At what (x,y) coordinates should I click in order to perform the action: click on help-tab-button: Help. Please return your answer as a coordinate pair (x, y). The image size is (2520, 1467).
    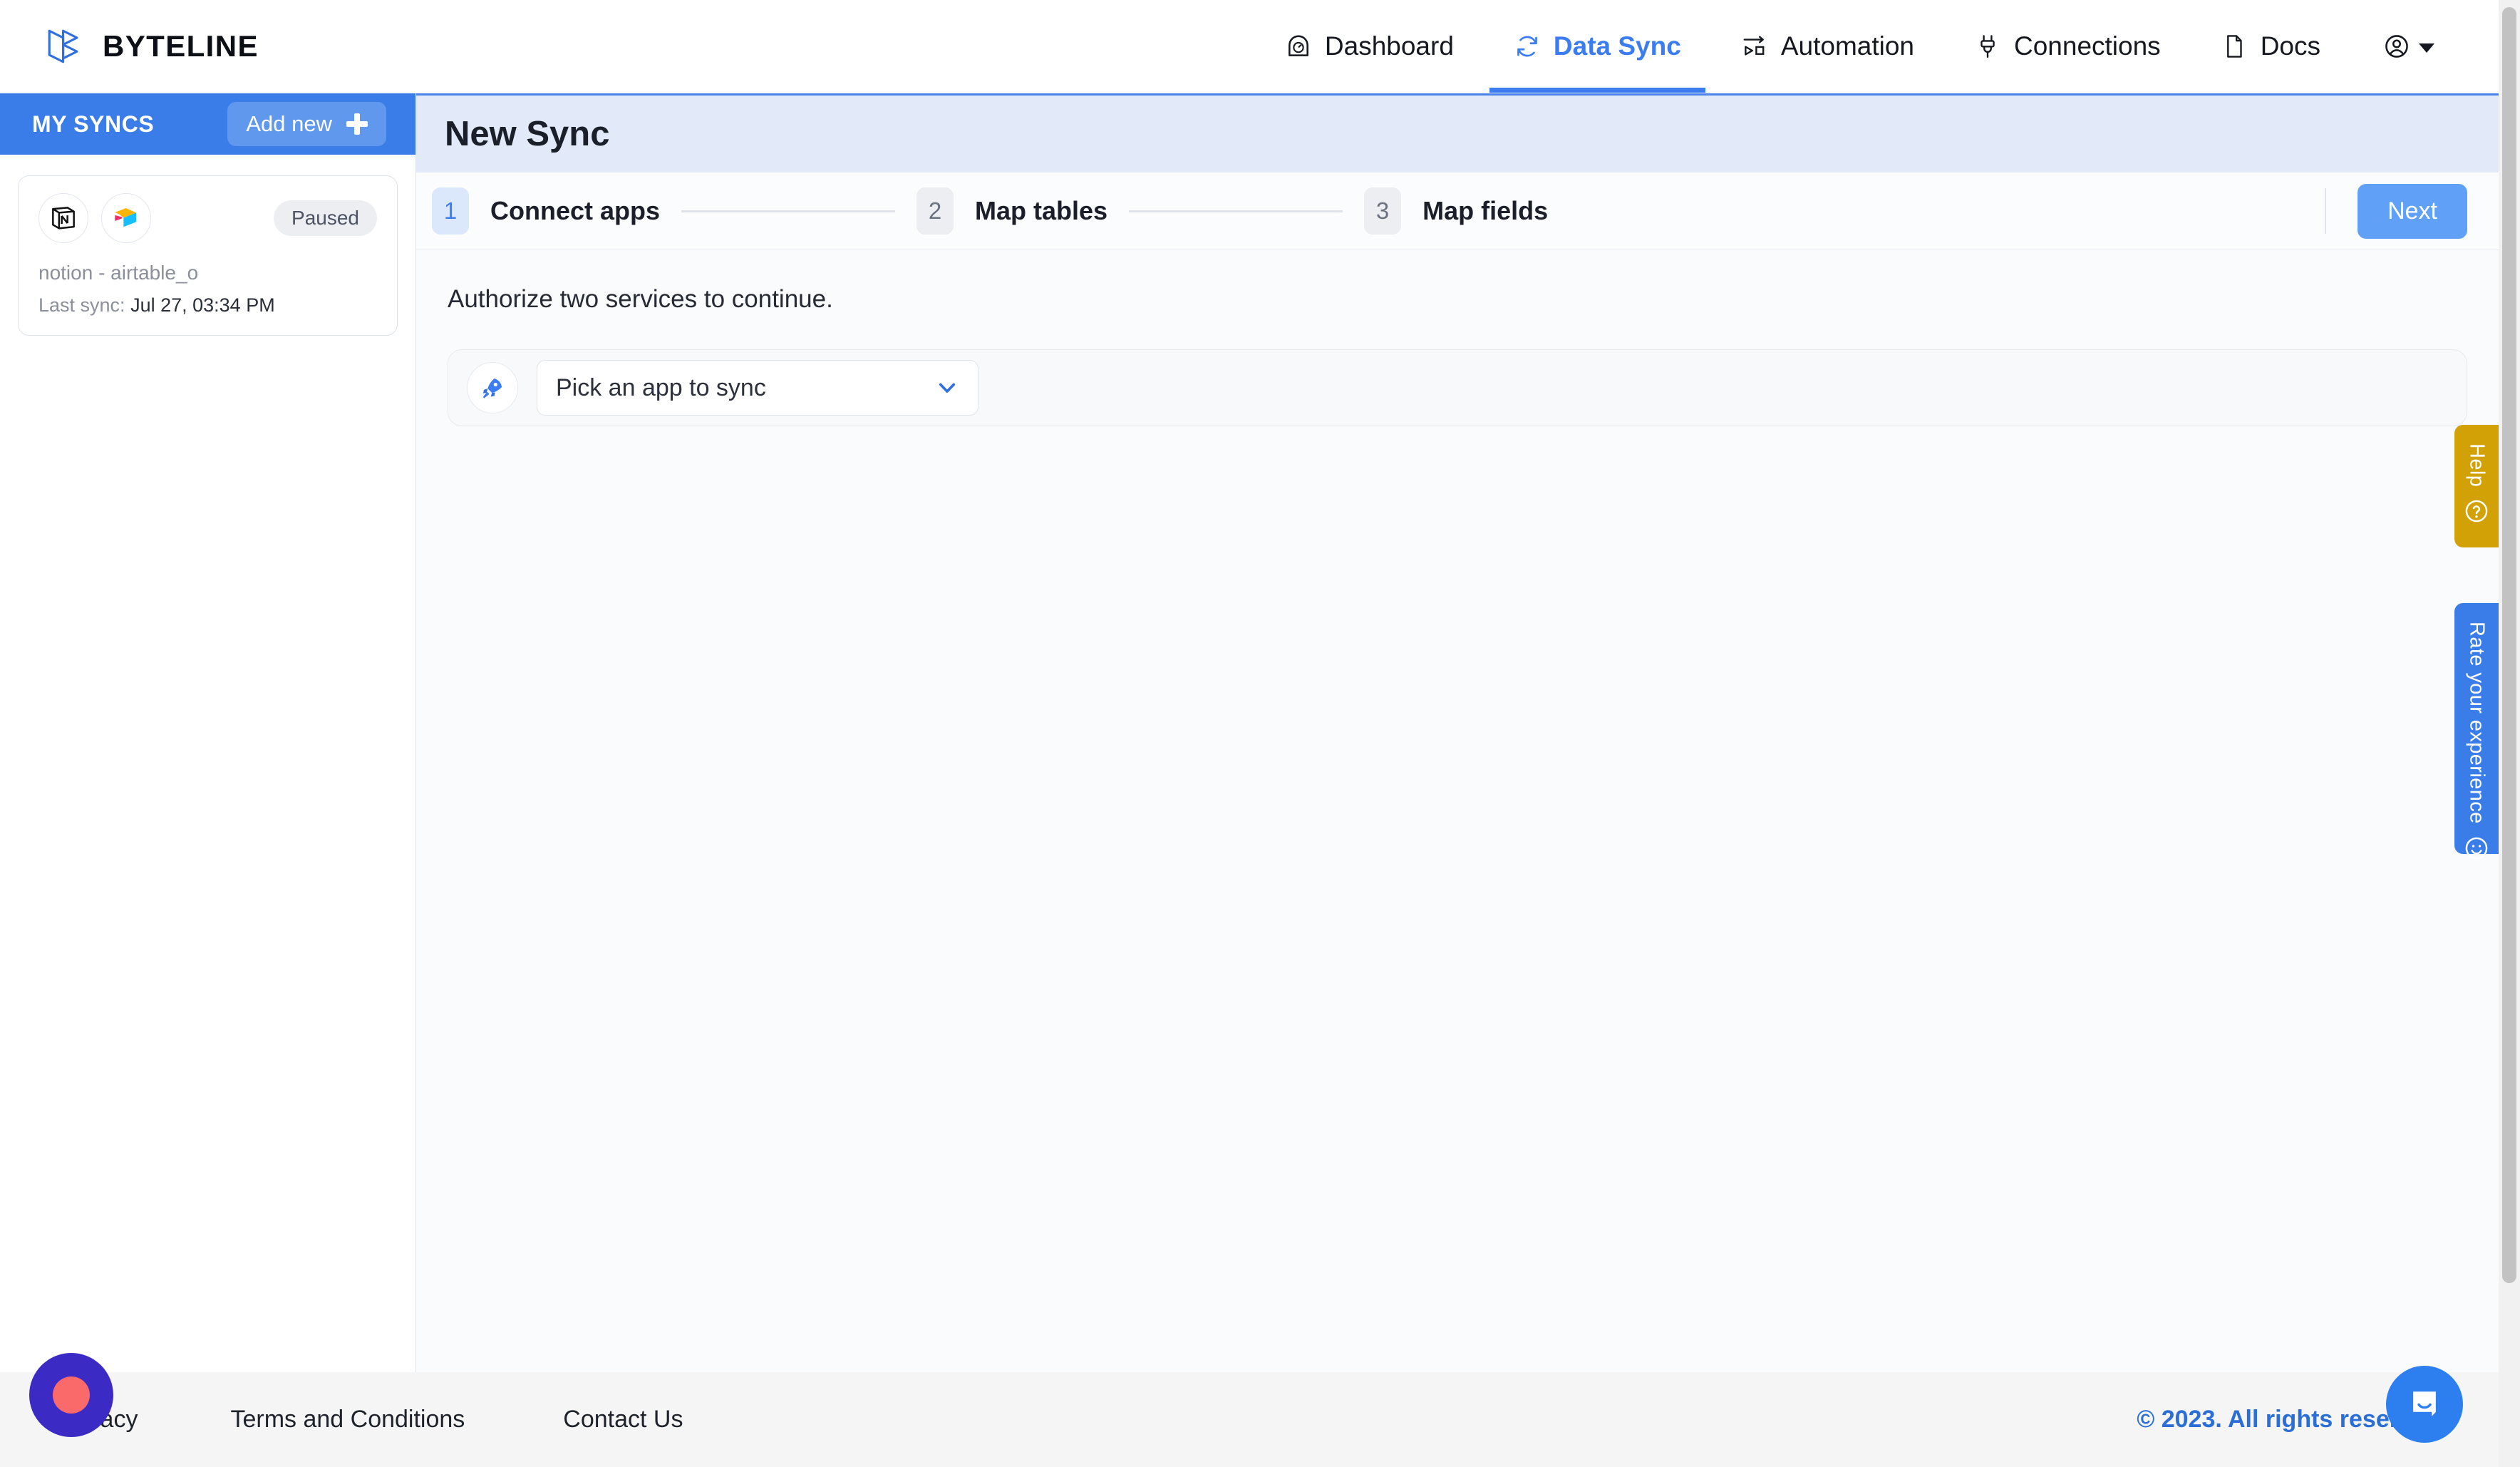
    Looking at the image, I should click on (2476, 486).